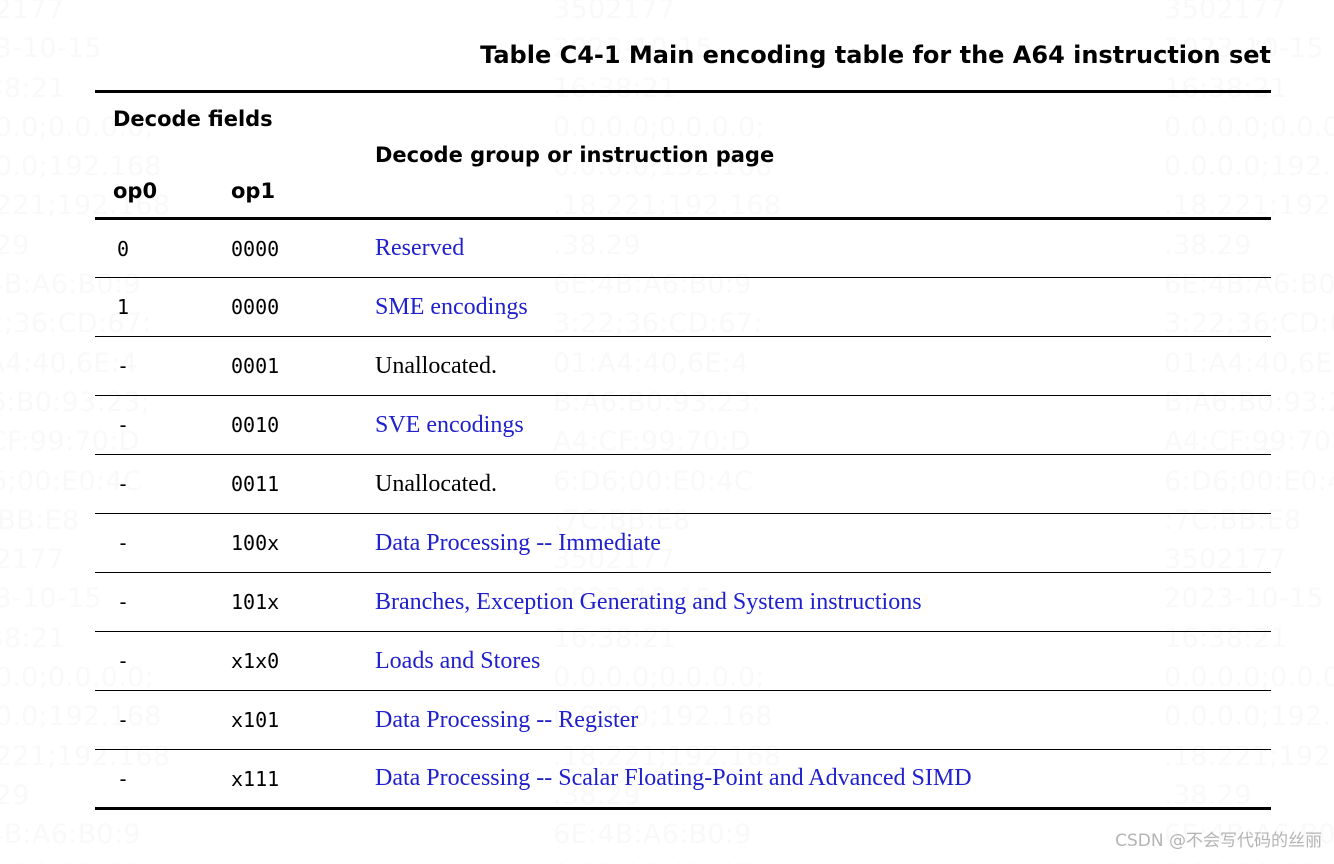 The height and width of the screenshot is (864, 1334). What do you see at coordinates (255, 602) in the screenshot?
I see `cell-op1: 101x` at bounding box center [255, 602].